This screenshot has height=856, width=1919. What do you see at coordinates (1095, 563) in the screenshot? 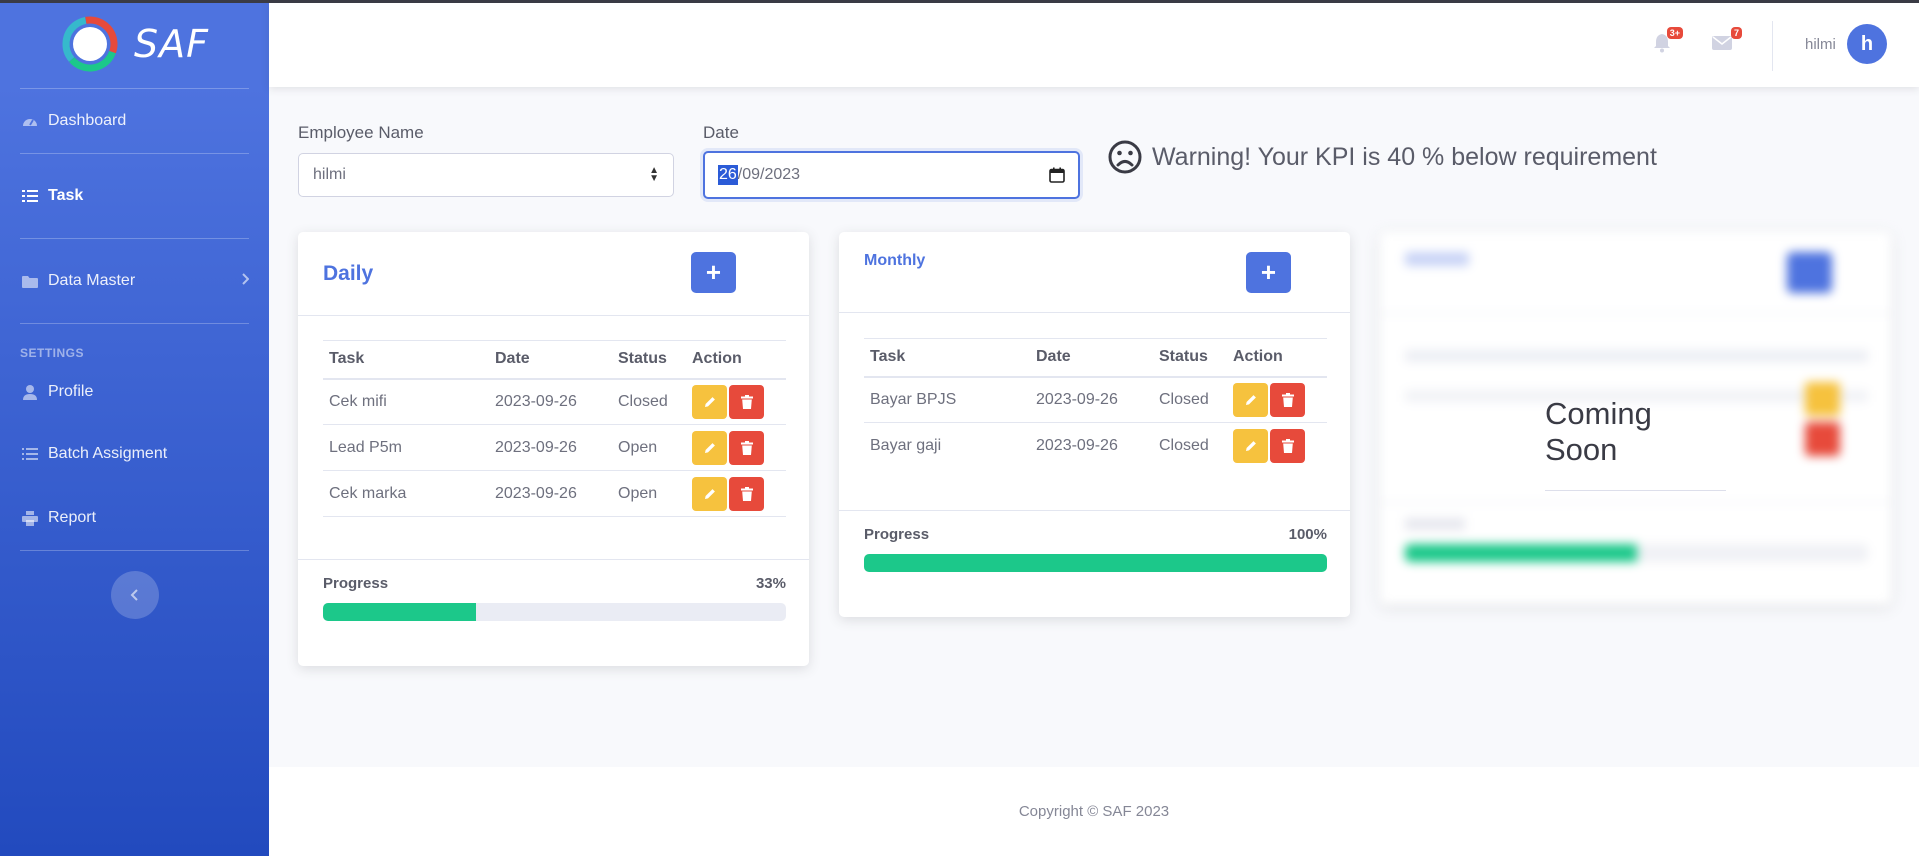
I see `monthly-progress-bar` at bounding box center [1095, 563].